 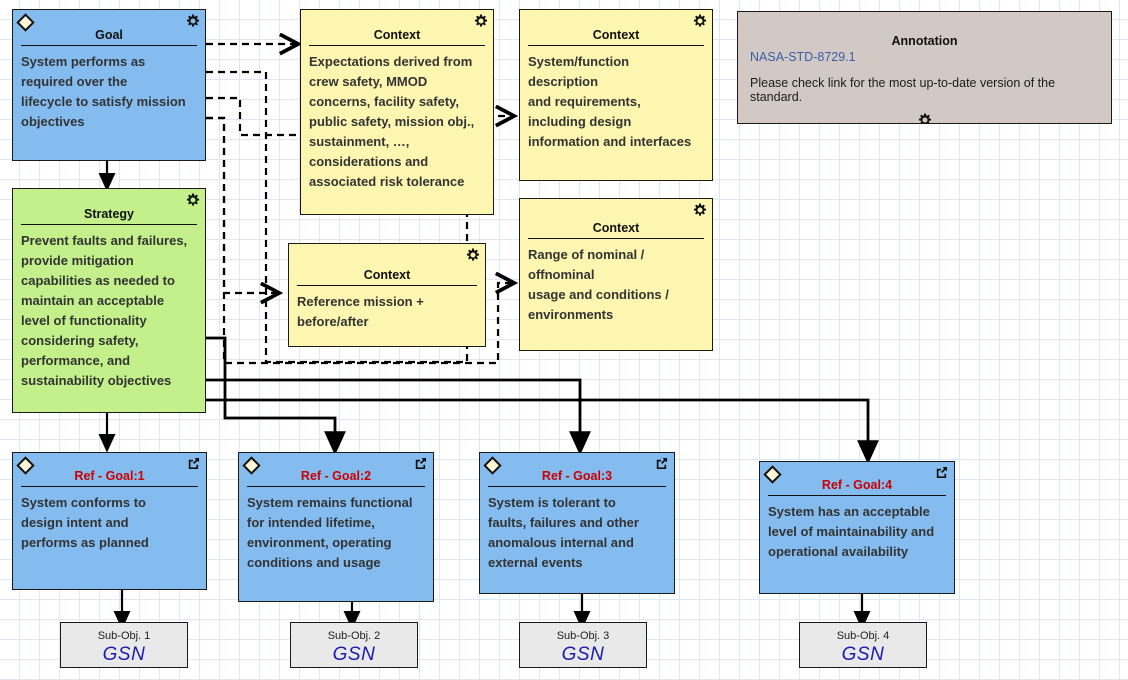 I want to click on connector-goal-to-context-range, so click(x=251, y=116).